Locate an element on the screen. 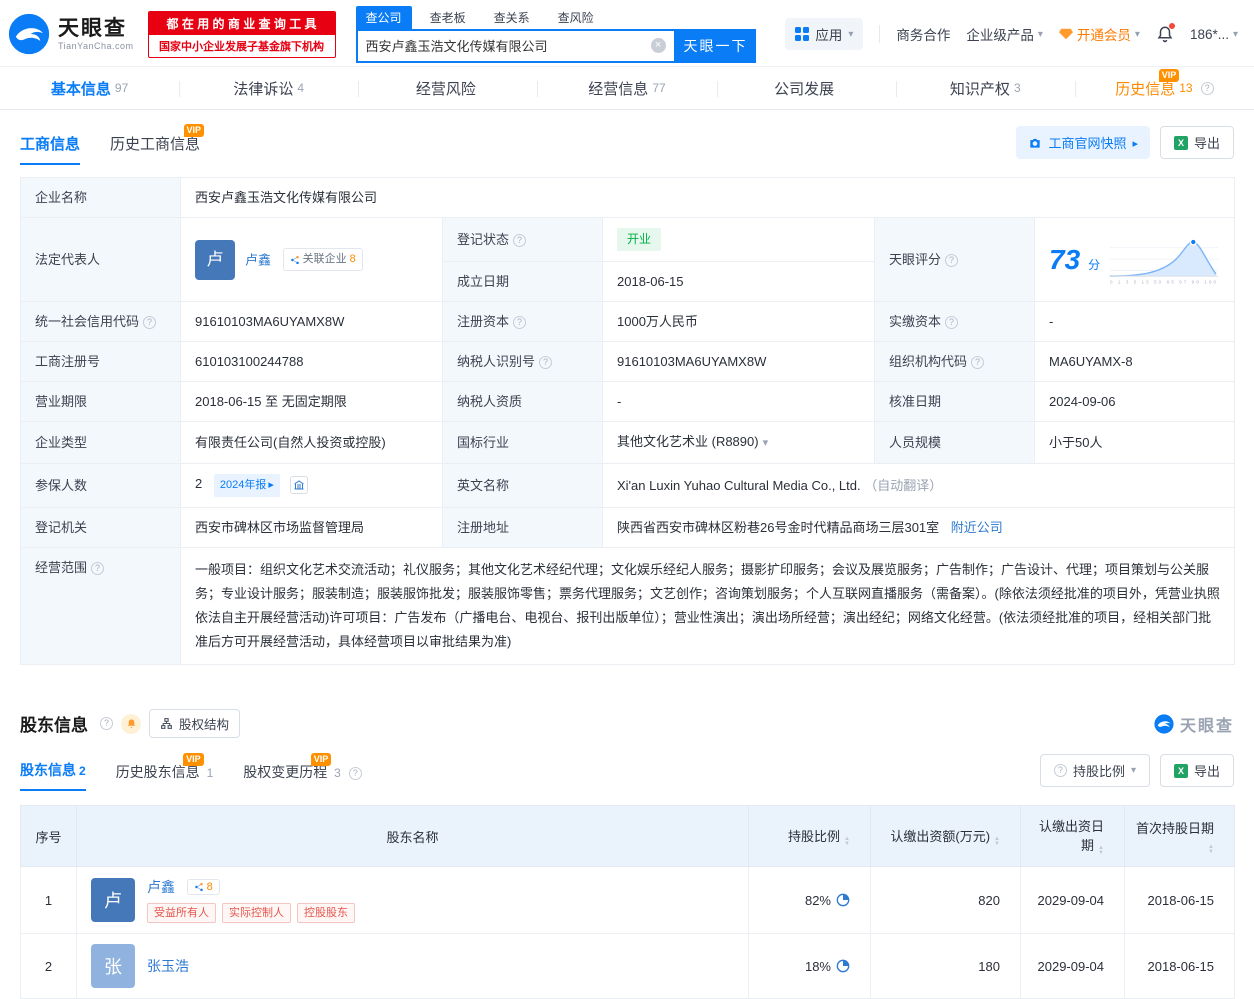  tab-company-development: 公司发展 is located at coordinates (806, 88).